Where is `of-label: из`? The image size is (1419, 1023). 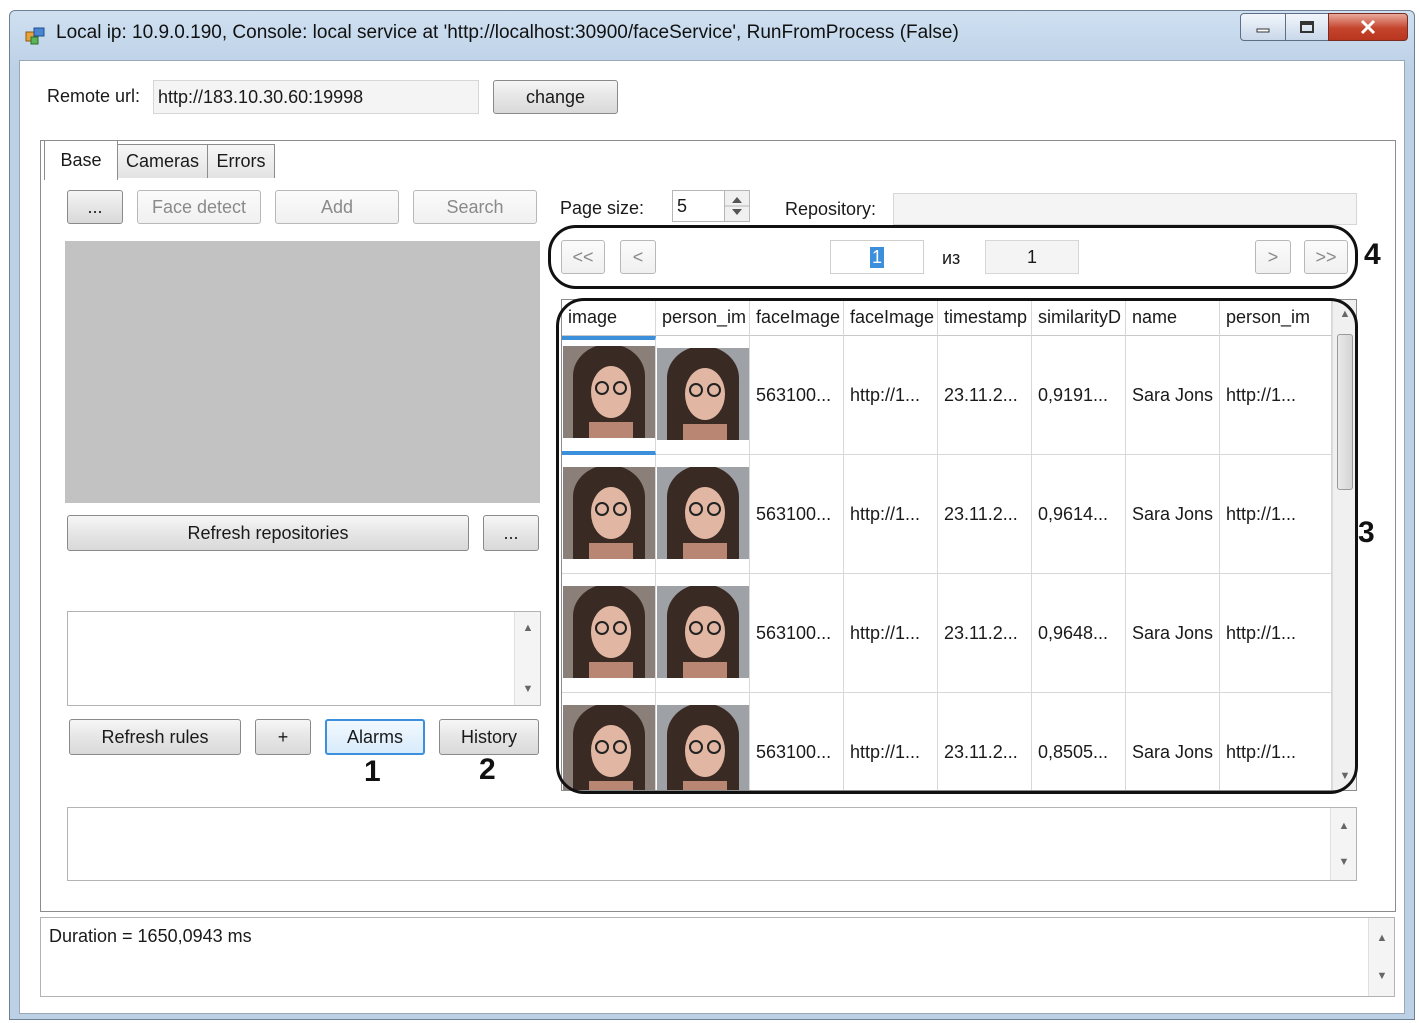 of-label: из is located at coordinates (951, 258).